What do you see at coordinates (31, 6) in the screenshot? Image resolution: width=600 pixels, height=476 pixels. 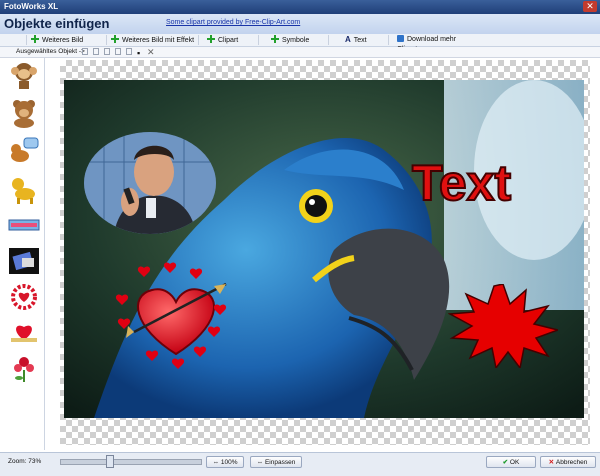 I see `window-title: FotoWorks XL` at bounding box center [31, 6].